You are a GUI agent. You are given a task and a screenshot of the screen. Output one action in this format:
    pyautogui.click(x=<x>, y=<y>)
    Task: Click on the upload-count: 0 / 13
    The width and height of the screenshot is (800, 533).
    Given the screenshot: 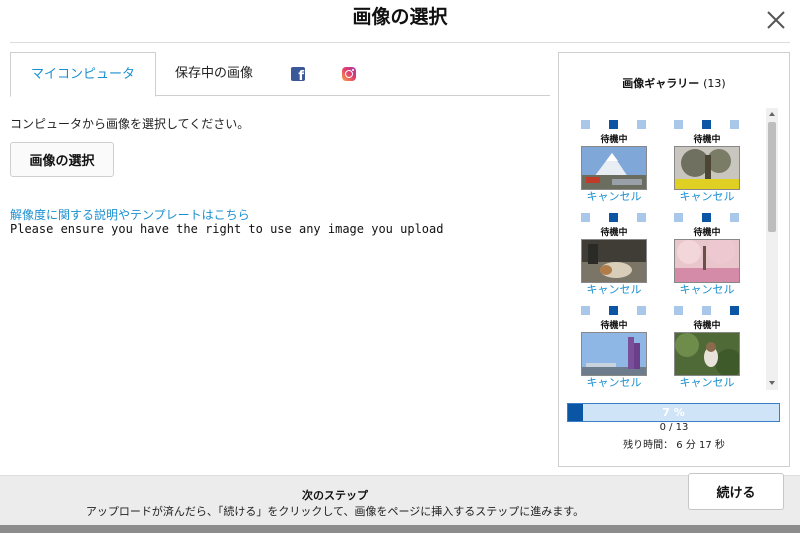 What is the action you would take?
    pyautogui.click(x=674, y=427)
    